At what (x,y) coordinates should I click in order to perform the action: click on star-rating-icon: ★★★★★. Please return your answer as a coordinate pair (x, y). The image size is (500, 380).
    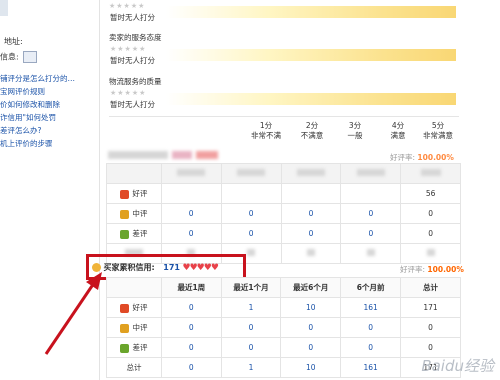
    Looking at the image, I should click on (128, 49).